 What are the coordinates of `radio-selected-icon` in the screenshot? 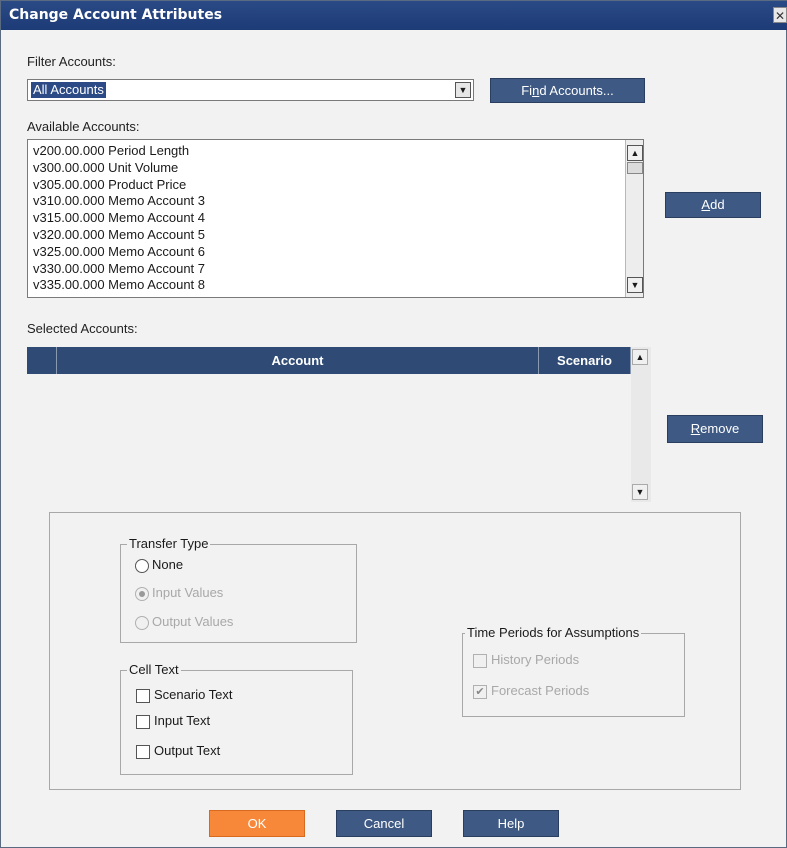 It's located at (142, 593).